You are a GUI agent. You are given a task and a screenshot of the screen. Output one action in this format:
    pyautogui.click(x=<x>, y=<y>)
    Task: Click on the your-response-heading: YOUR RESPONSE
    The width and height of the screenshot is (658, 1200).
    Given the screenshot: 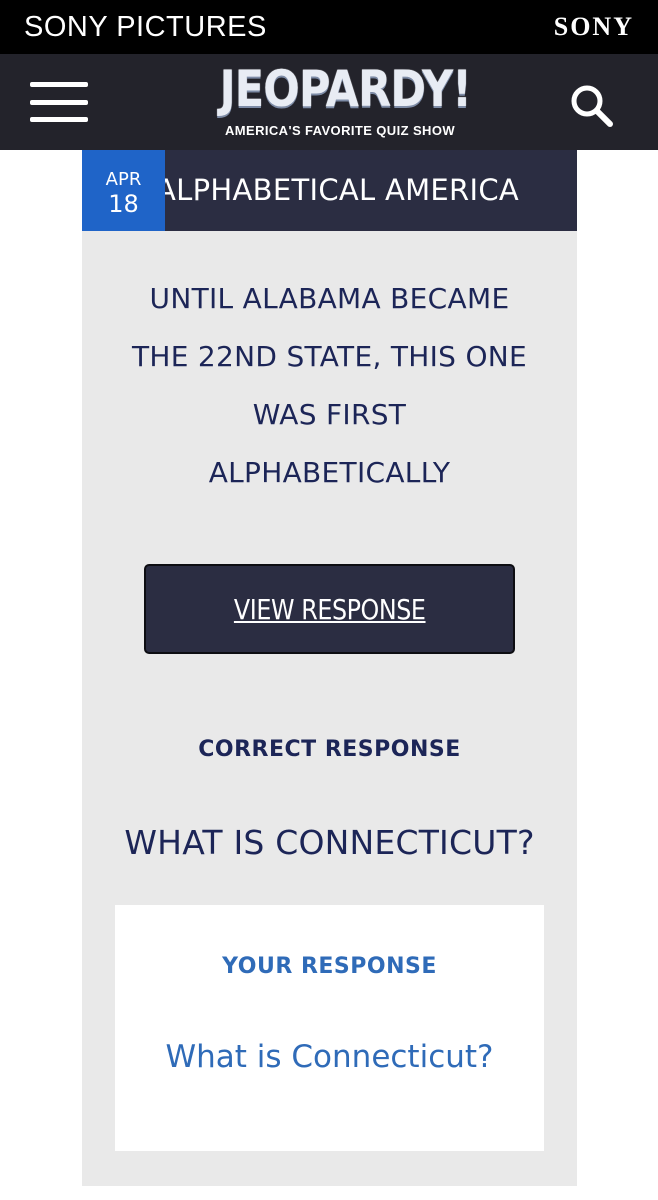 What is the action you would take?
    pyautogui.click(x=329, y=966)
    